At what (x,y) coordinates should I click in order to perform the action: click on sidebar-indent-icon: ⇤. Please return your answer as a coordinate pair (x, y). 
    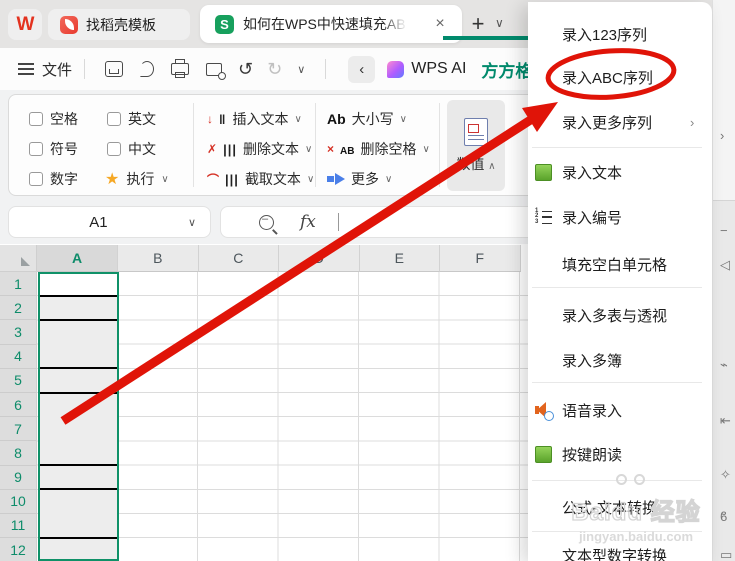
    Looking at the image, I should click on (725, 421).